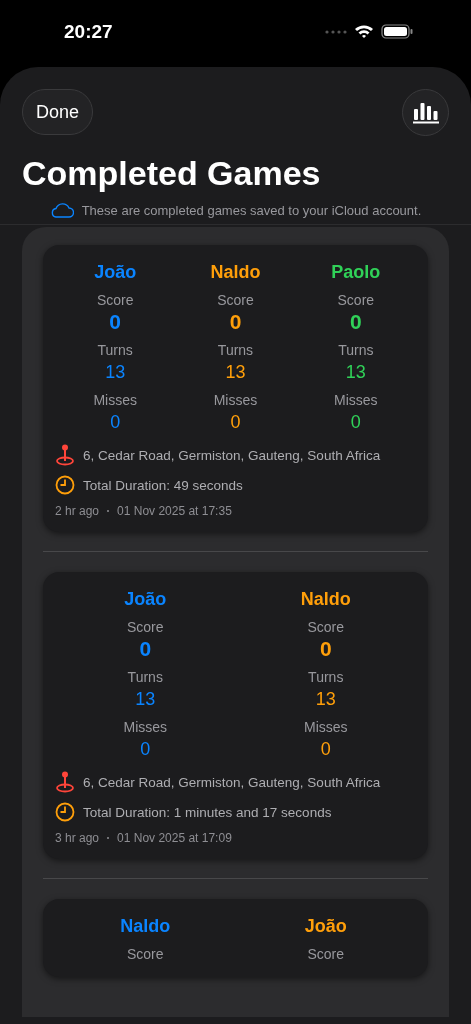  I want to click on page-title: Completed Games, so click(172, 173).